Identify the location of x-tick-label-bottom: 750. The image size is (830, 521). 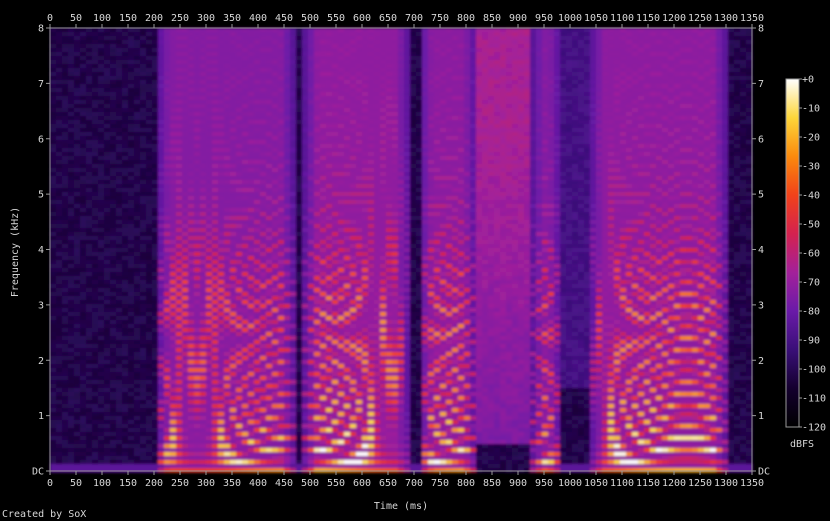
(440, 483).